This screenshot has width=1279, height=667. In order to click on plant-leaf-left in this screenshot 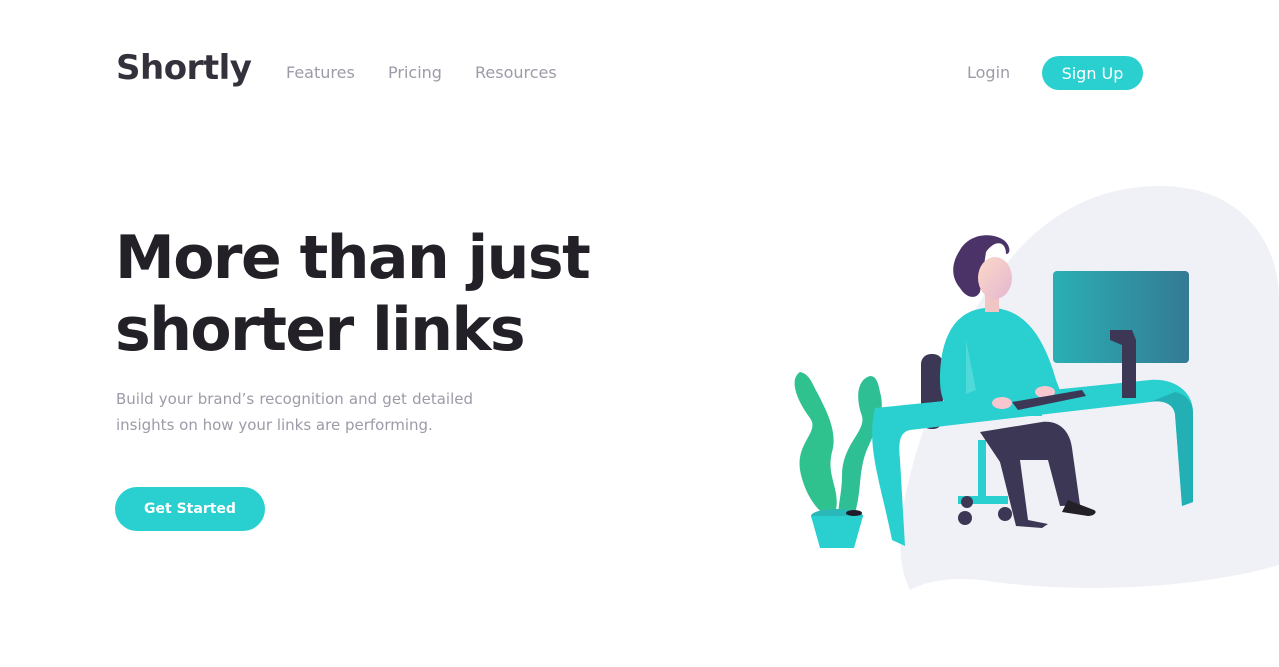, I will do `click(815, 443)`.